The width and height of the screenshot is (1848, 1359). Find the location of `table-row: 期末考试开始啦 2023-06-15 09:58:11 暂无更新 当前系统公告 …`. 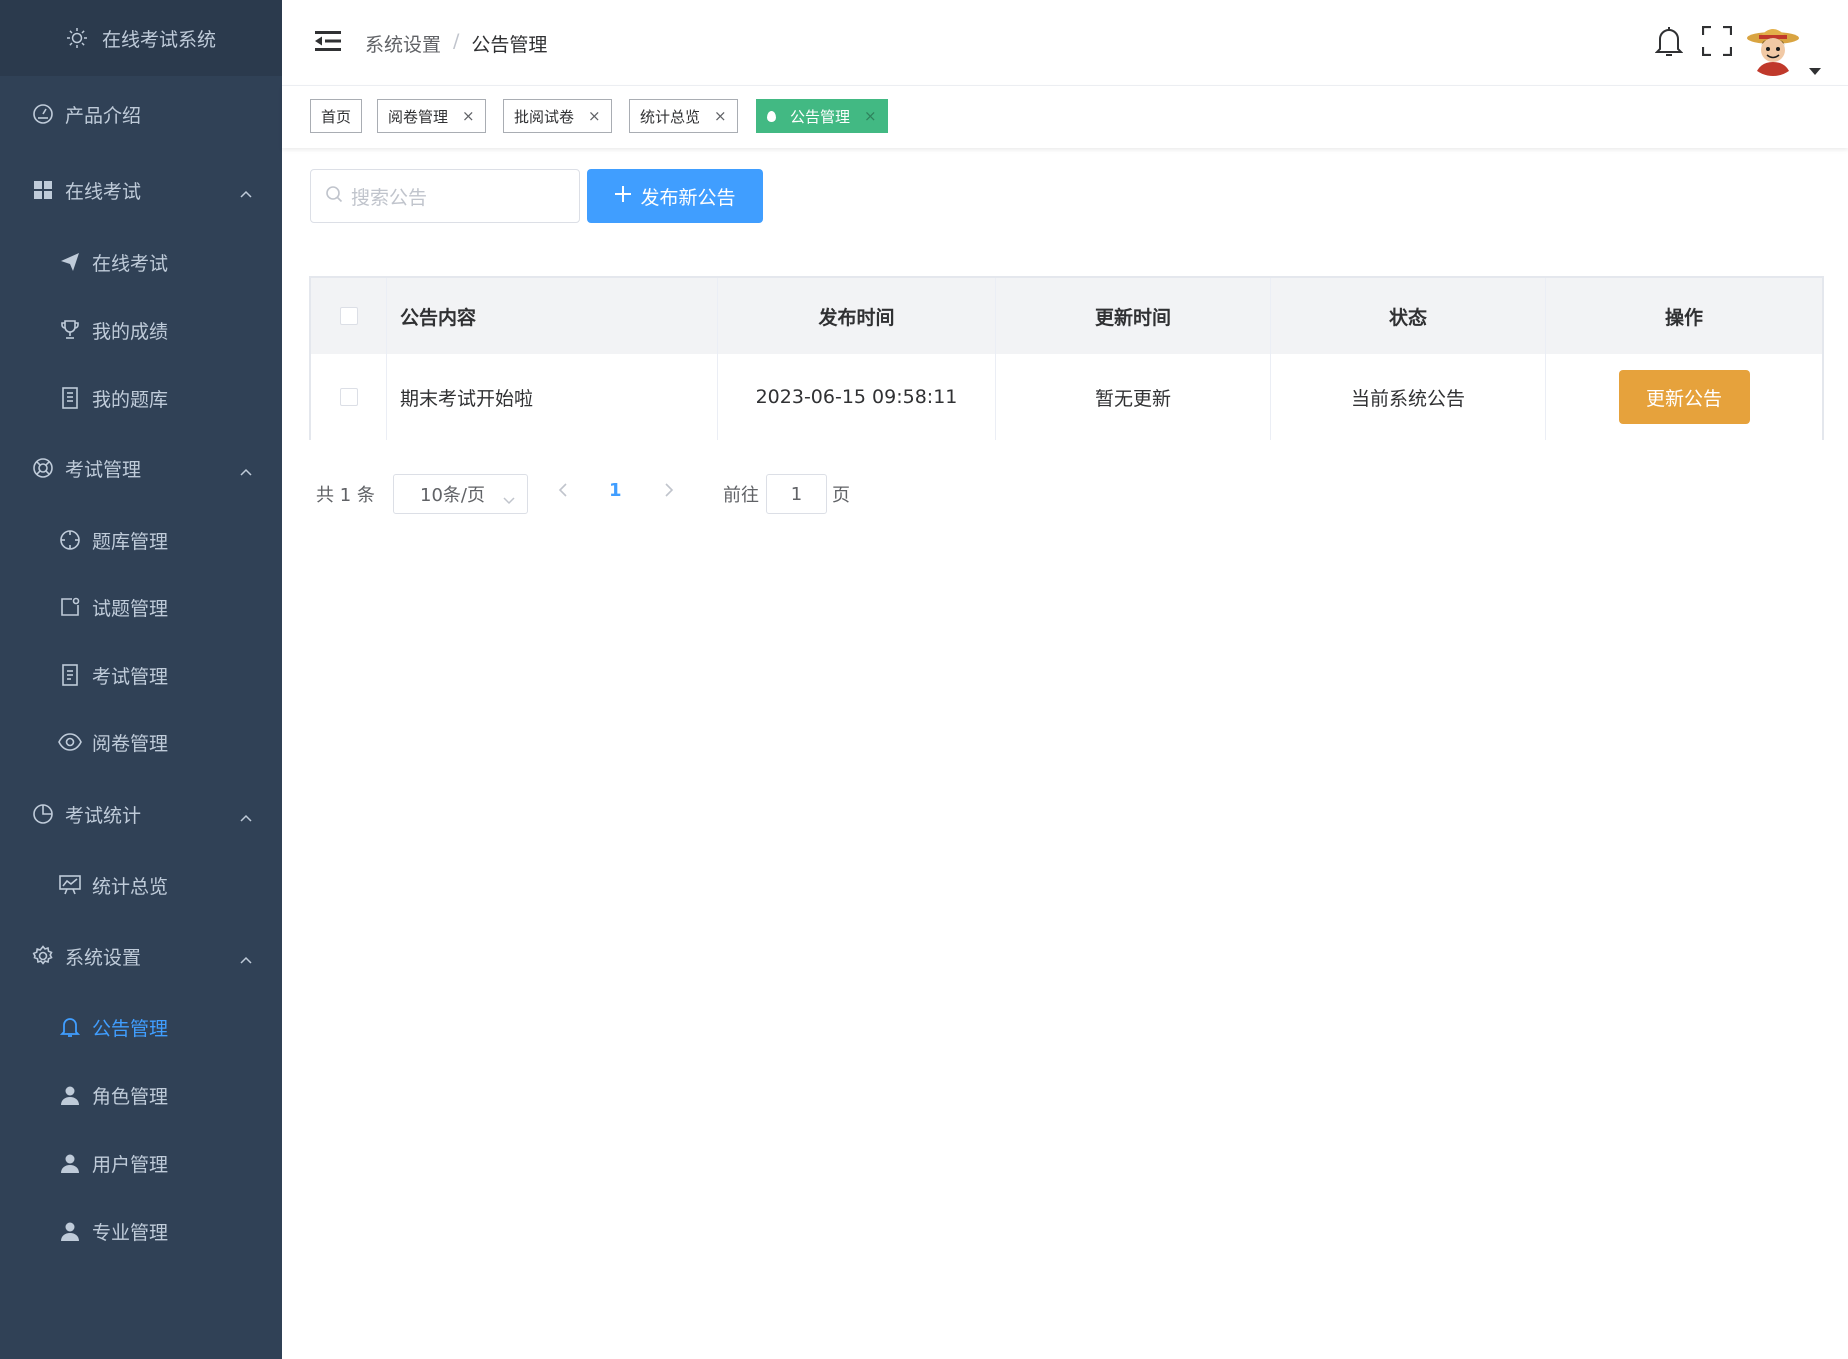

table-row: 期末考试开始啦 2023-06-15 09:58:11 暂无更新 当前系统公告 … is located at coordinates (1066, 397).